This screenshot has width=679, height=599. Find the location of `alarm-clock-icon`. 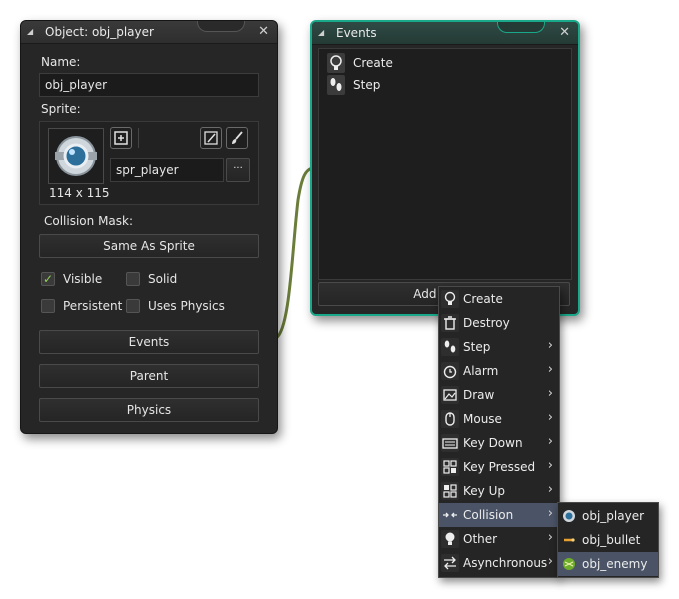

alarm-clock-icon is located at coordinates (450, 371).